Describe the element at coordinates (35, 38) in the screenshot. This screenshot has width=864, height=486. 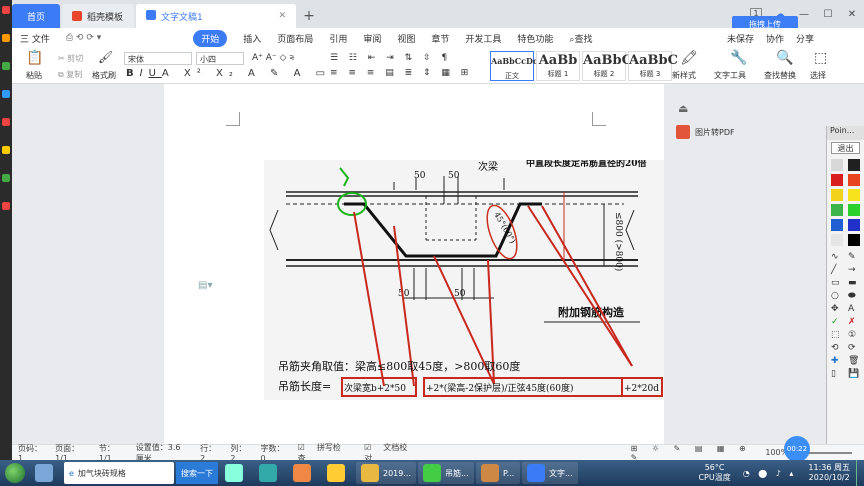
I see `menu-file: 三 文件` at that location.